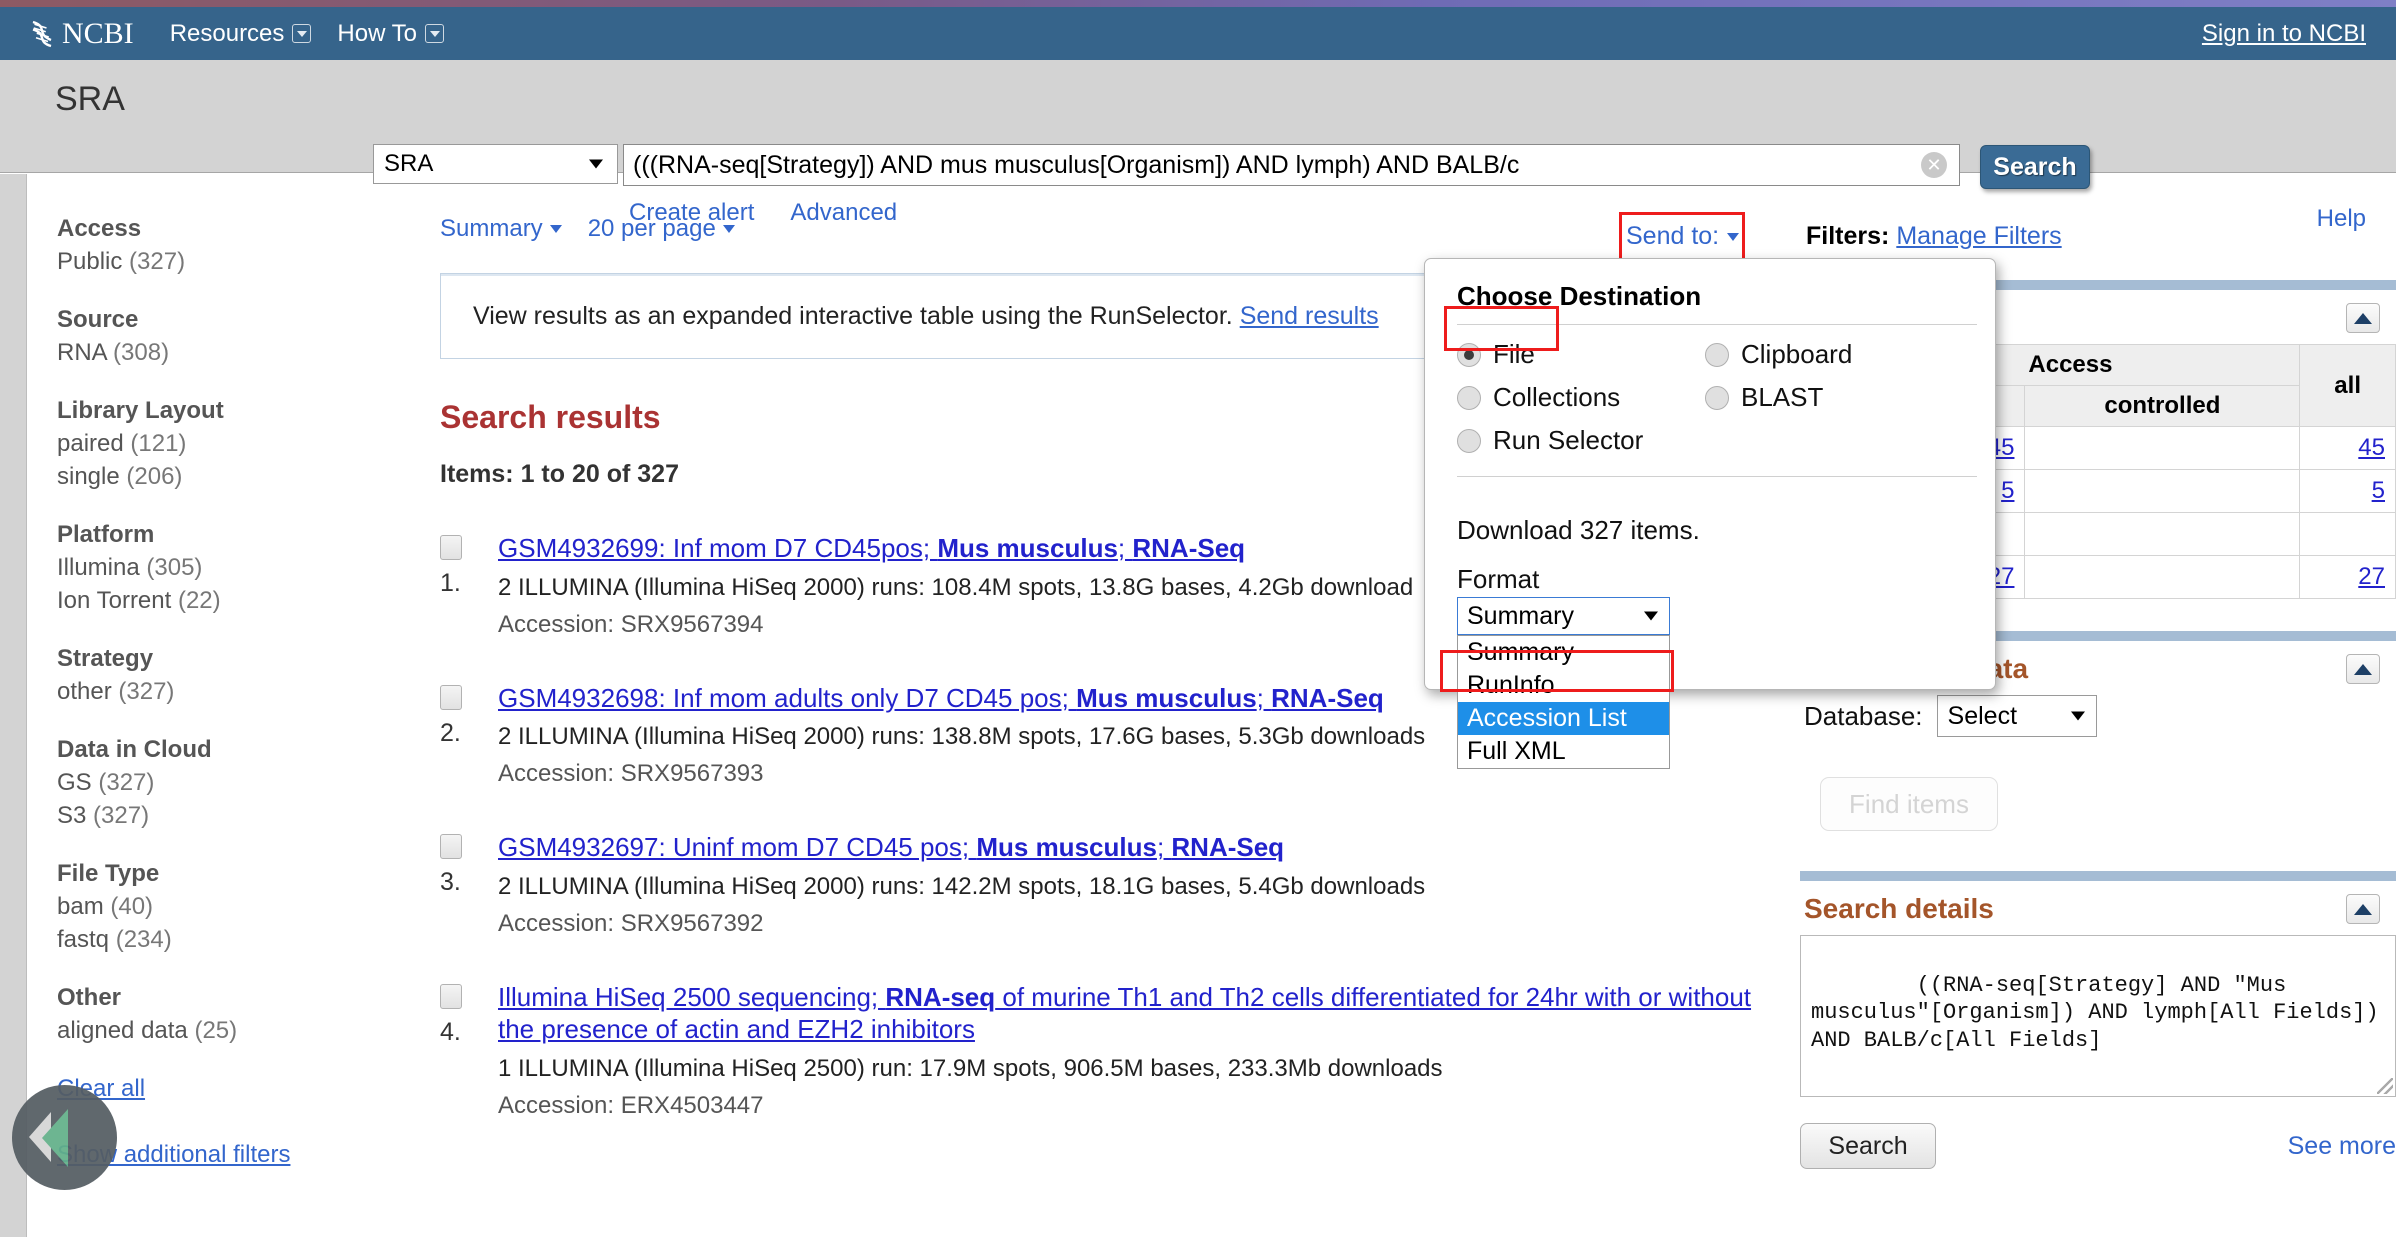  What do you see at coordinates (1909, 804) in the screenshot?
I see `find-items-button: Find items` at bounding box center [1909, 804].